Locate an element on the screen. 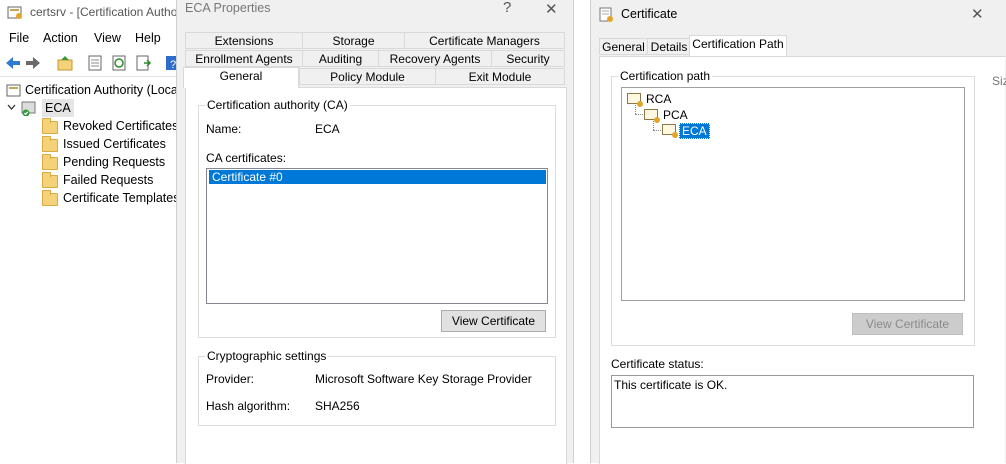 The width and height of the screenshot is (1006, 464). tree-item-label: Failed Requests is located at coordinates (108, 180).